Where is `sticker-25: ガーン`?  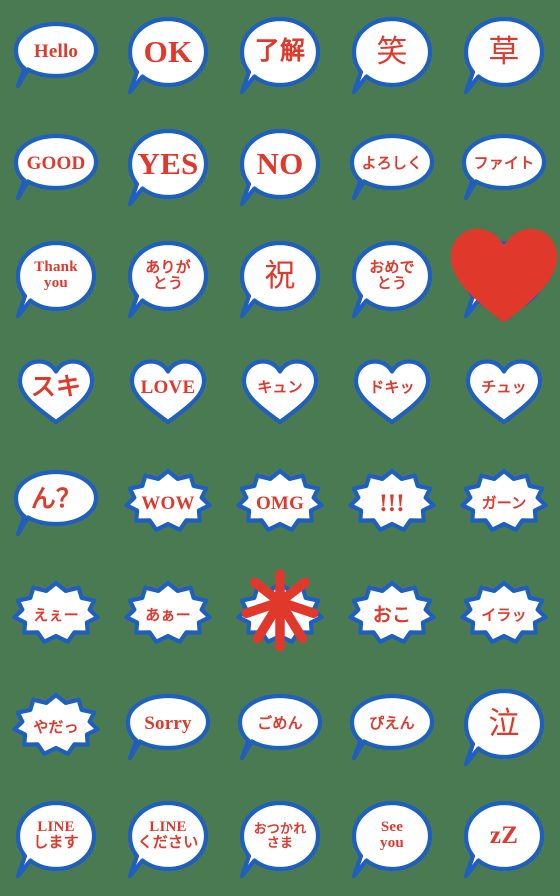
sticker-25: ガーン is located at coordinates (504, 504).